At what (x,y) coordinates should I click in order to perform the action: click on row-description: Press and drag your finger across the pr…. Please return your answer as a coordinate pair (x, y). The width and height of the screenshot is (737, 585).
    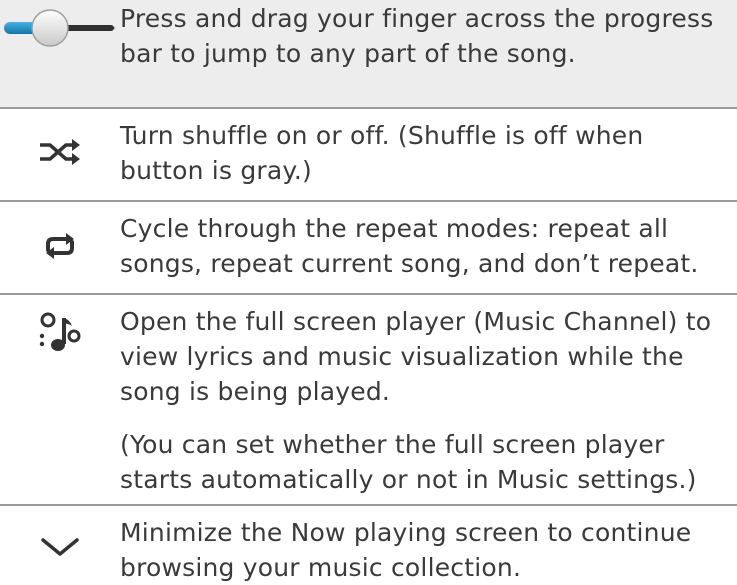
    Looking at the image, I should click on (417, 36).